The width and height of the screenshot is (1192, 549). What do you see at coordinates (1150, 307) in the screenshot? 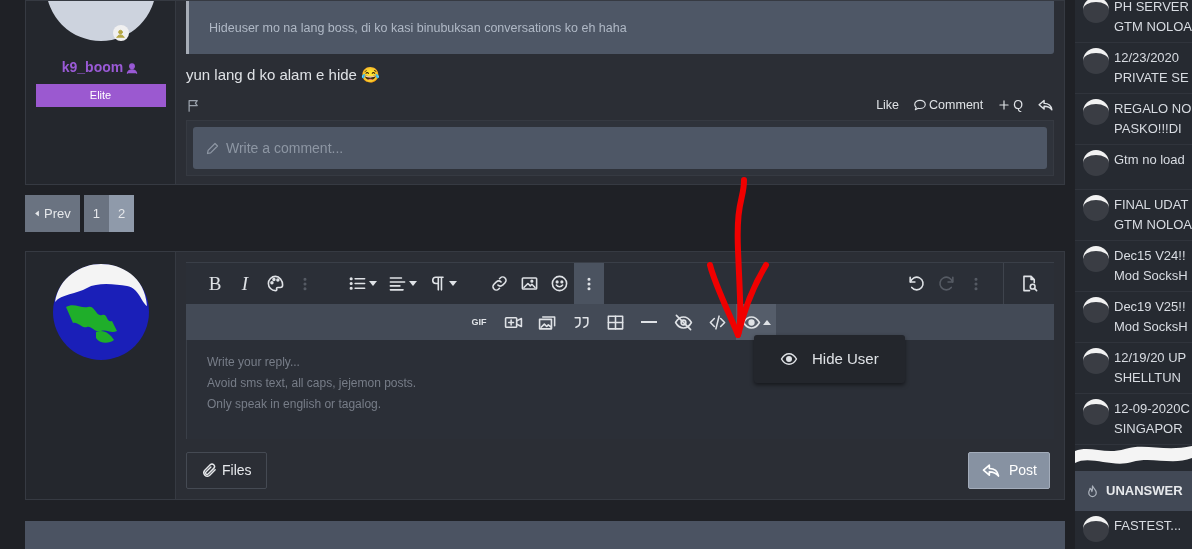
I see `thread-title: Dec19 V25!!` at bounding box center [1150, 307].